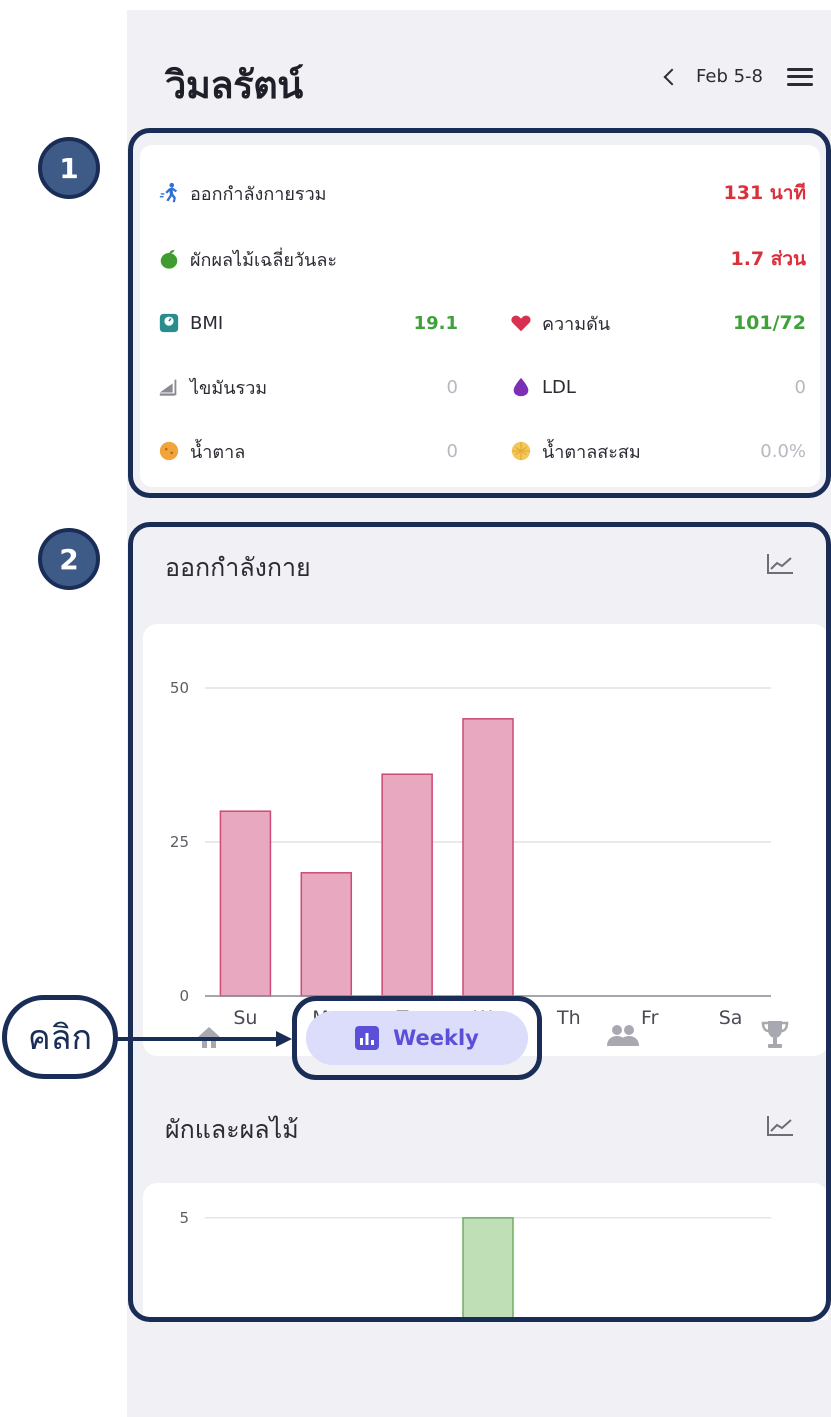 This screenshot has height=1417, width=831. I want to click on highlight-weekly-tab, so click(417, 1038).